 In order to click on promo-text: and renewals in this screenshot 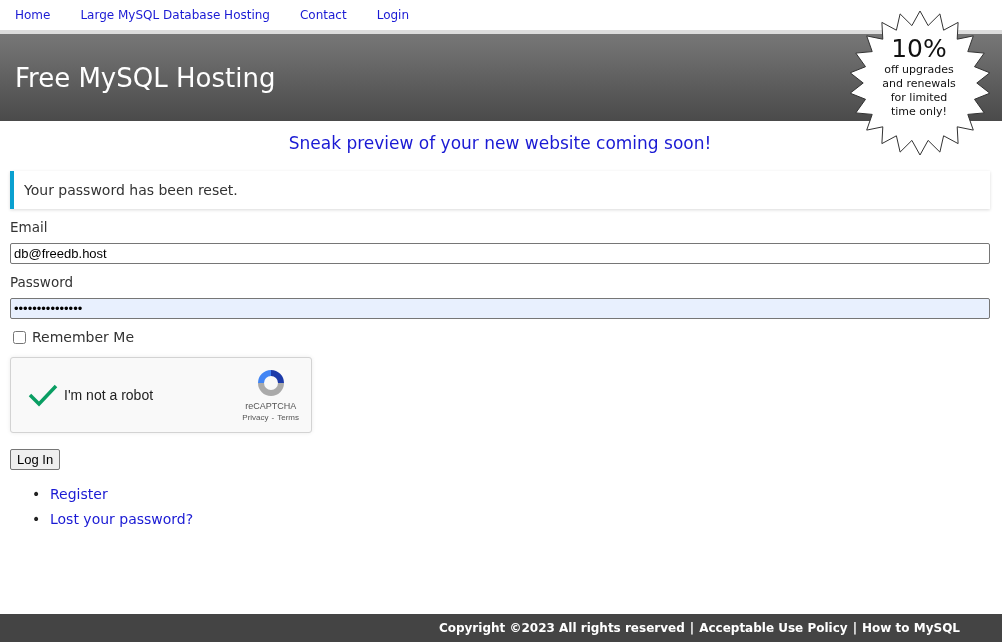, I will do `click(919, 84)`.